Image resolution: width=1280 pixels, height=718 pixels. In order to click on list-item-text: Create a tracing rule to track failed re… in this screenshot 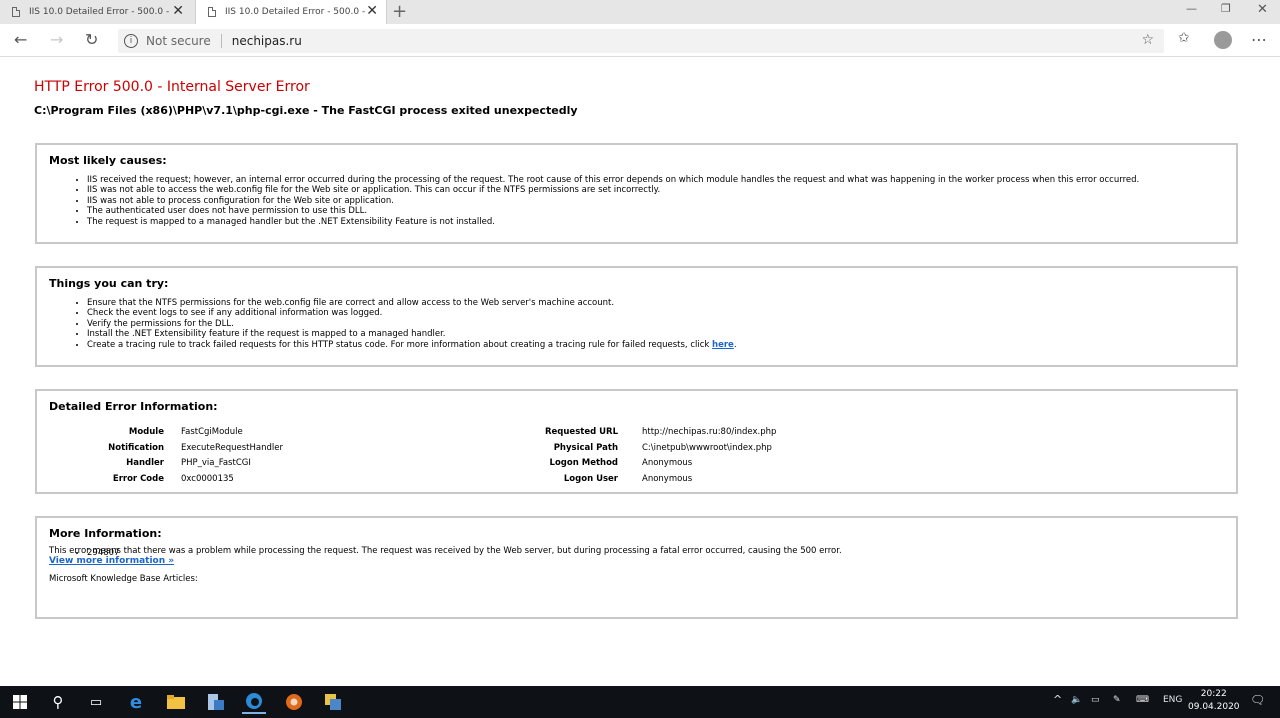, I will do `click(400, 344)`.